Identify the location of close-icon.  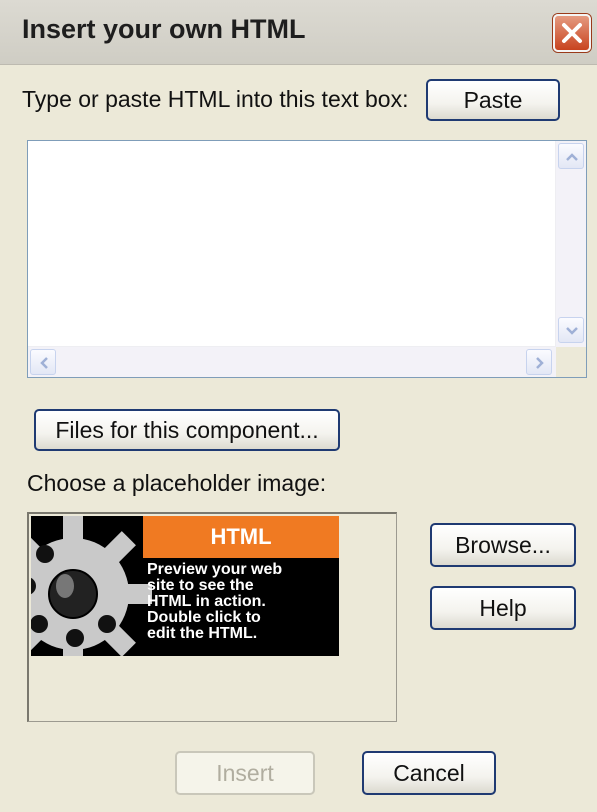
(572, 33).